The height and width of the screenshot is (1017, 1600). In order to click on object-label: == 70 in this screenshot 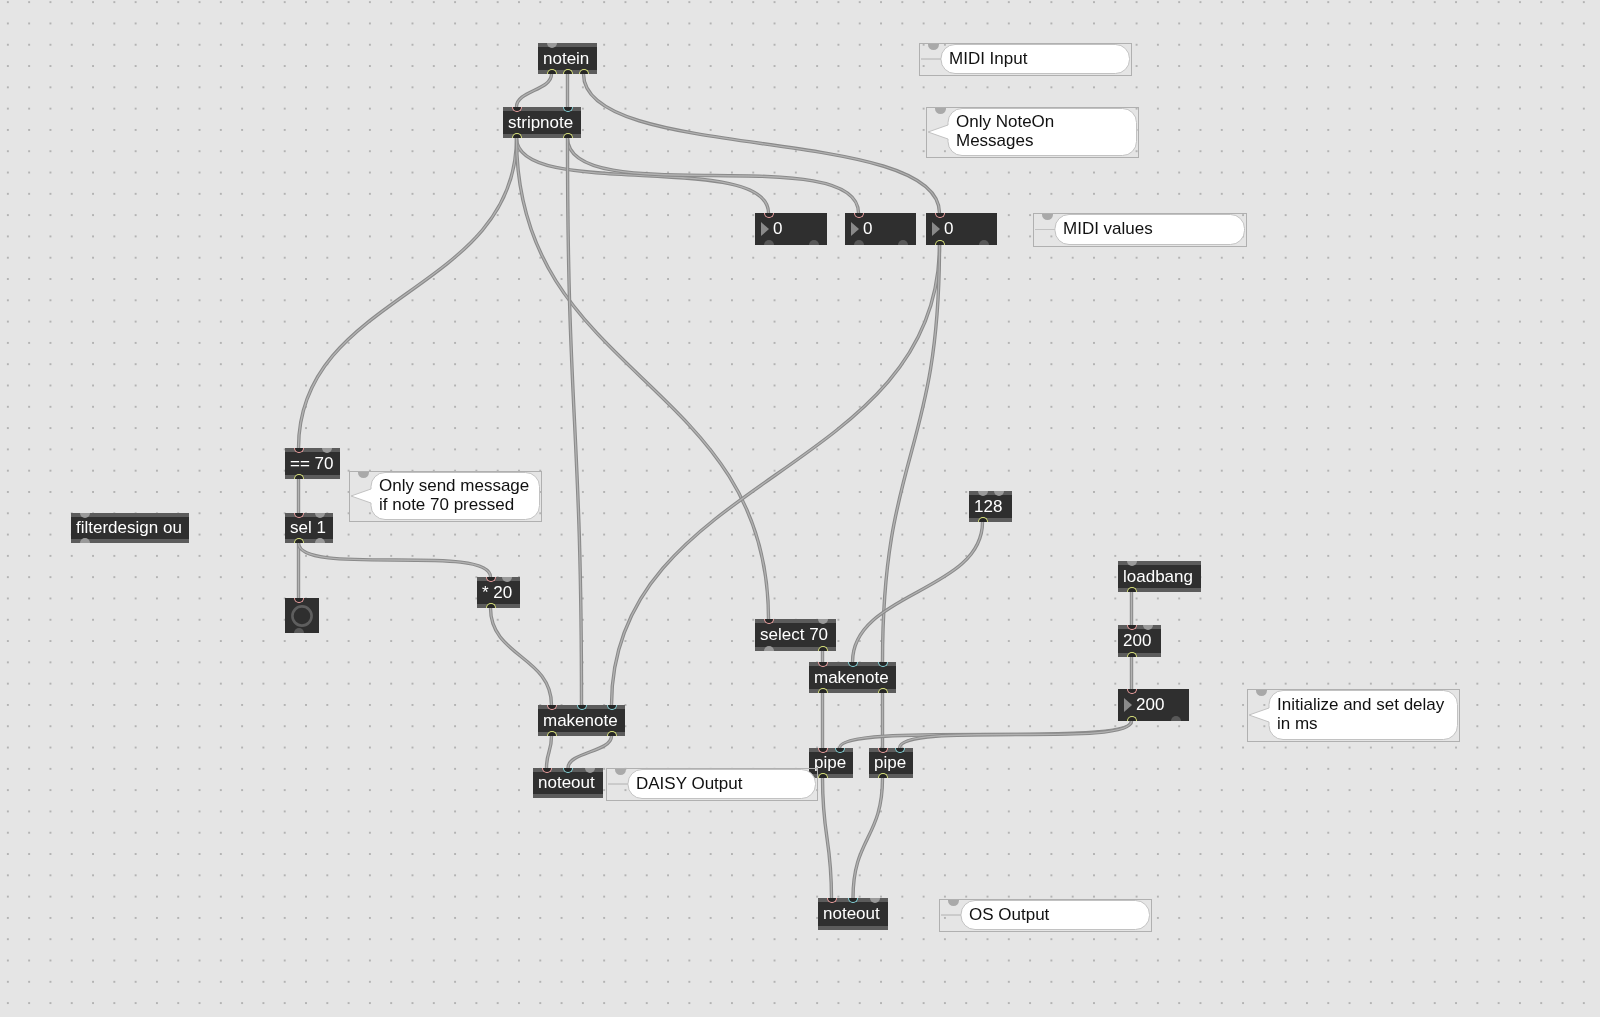, I will do `click(312, 463)`.